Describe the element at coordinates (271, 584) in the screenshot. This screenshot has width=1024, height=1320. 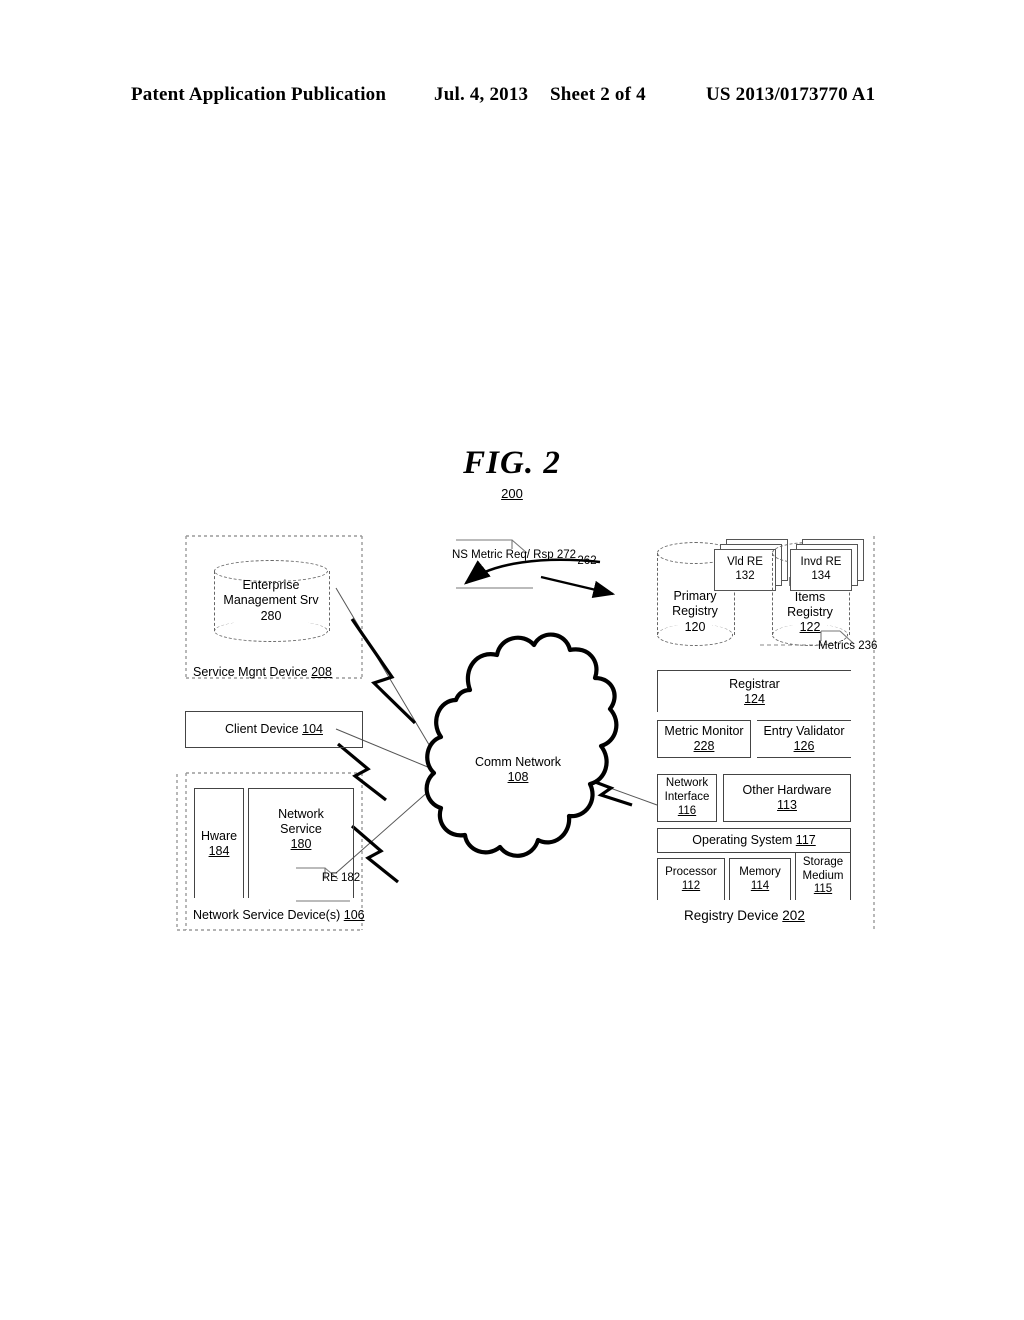
I see `ems-line-1: Enterprise` at that location.